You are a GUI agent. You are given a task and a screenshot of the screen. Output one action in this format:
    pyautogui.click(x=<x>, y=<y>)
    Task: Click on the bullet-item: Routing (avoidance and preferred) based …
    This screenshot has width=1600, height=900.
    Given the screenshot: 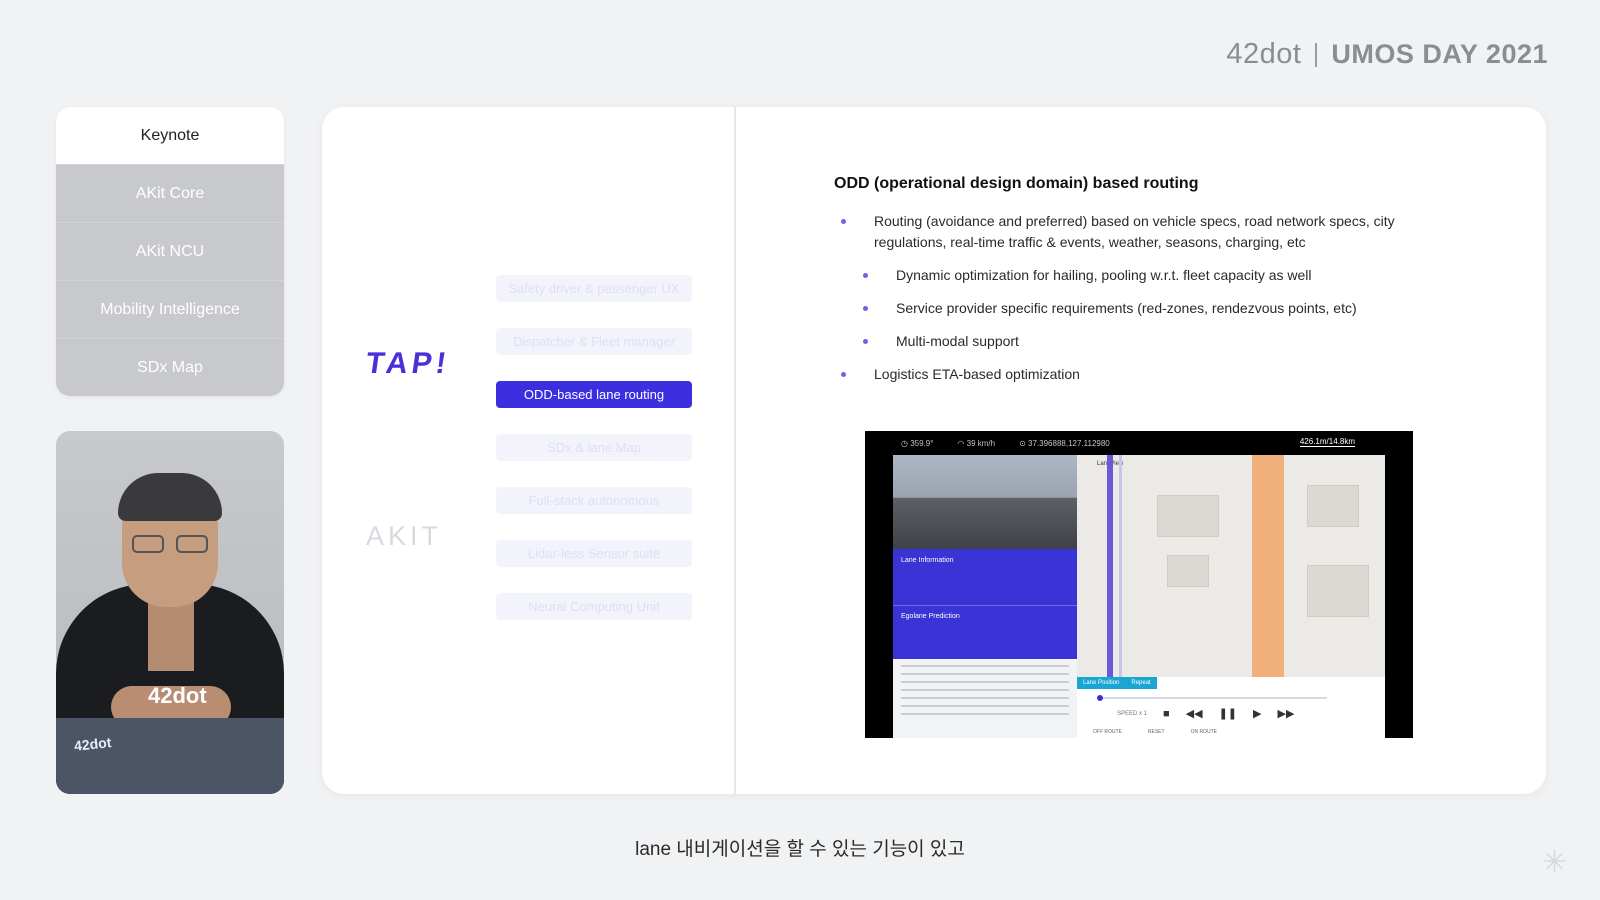 What is the action you would take?
    pyautogui.click(x=1124, y=232)
    